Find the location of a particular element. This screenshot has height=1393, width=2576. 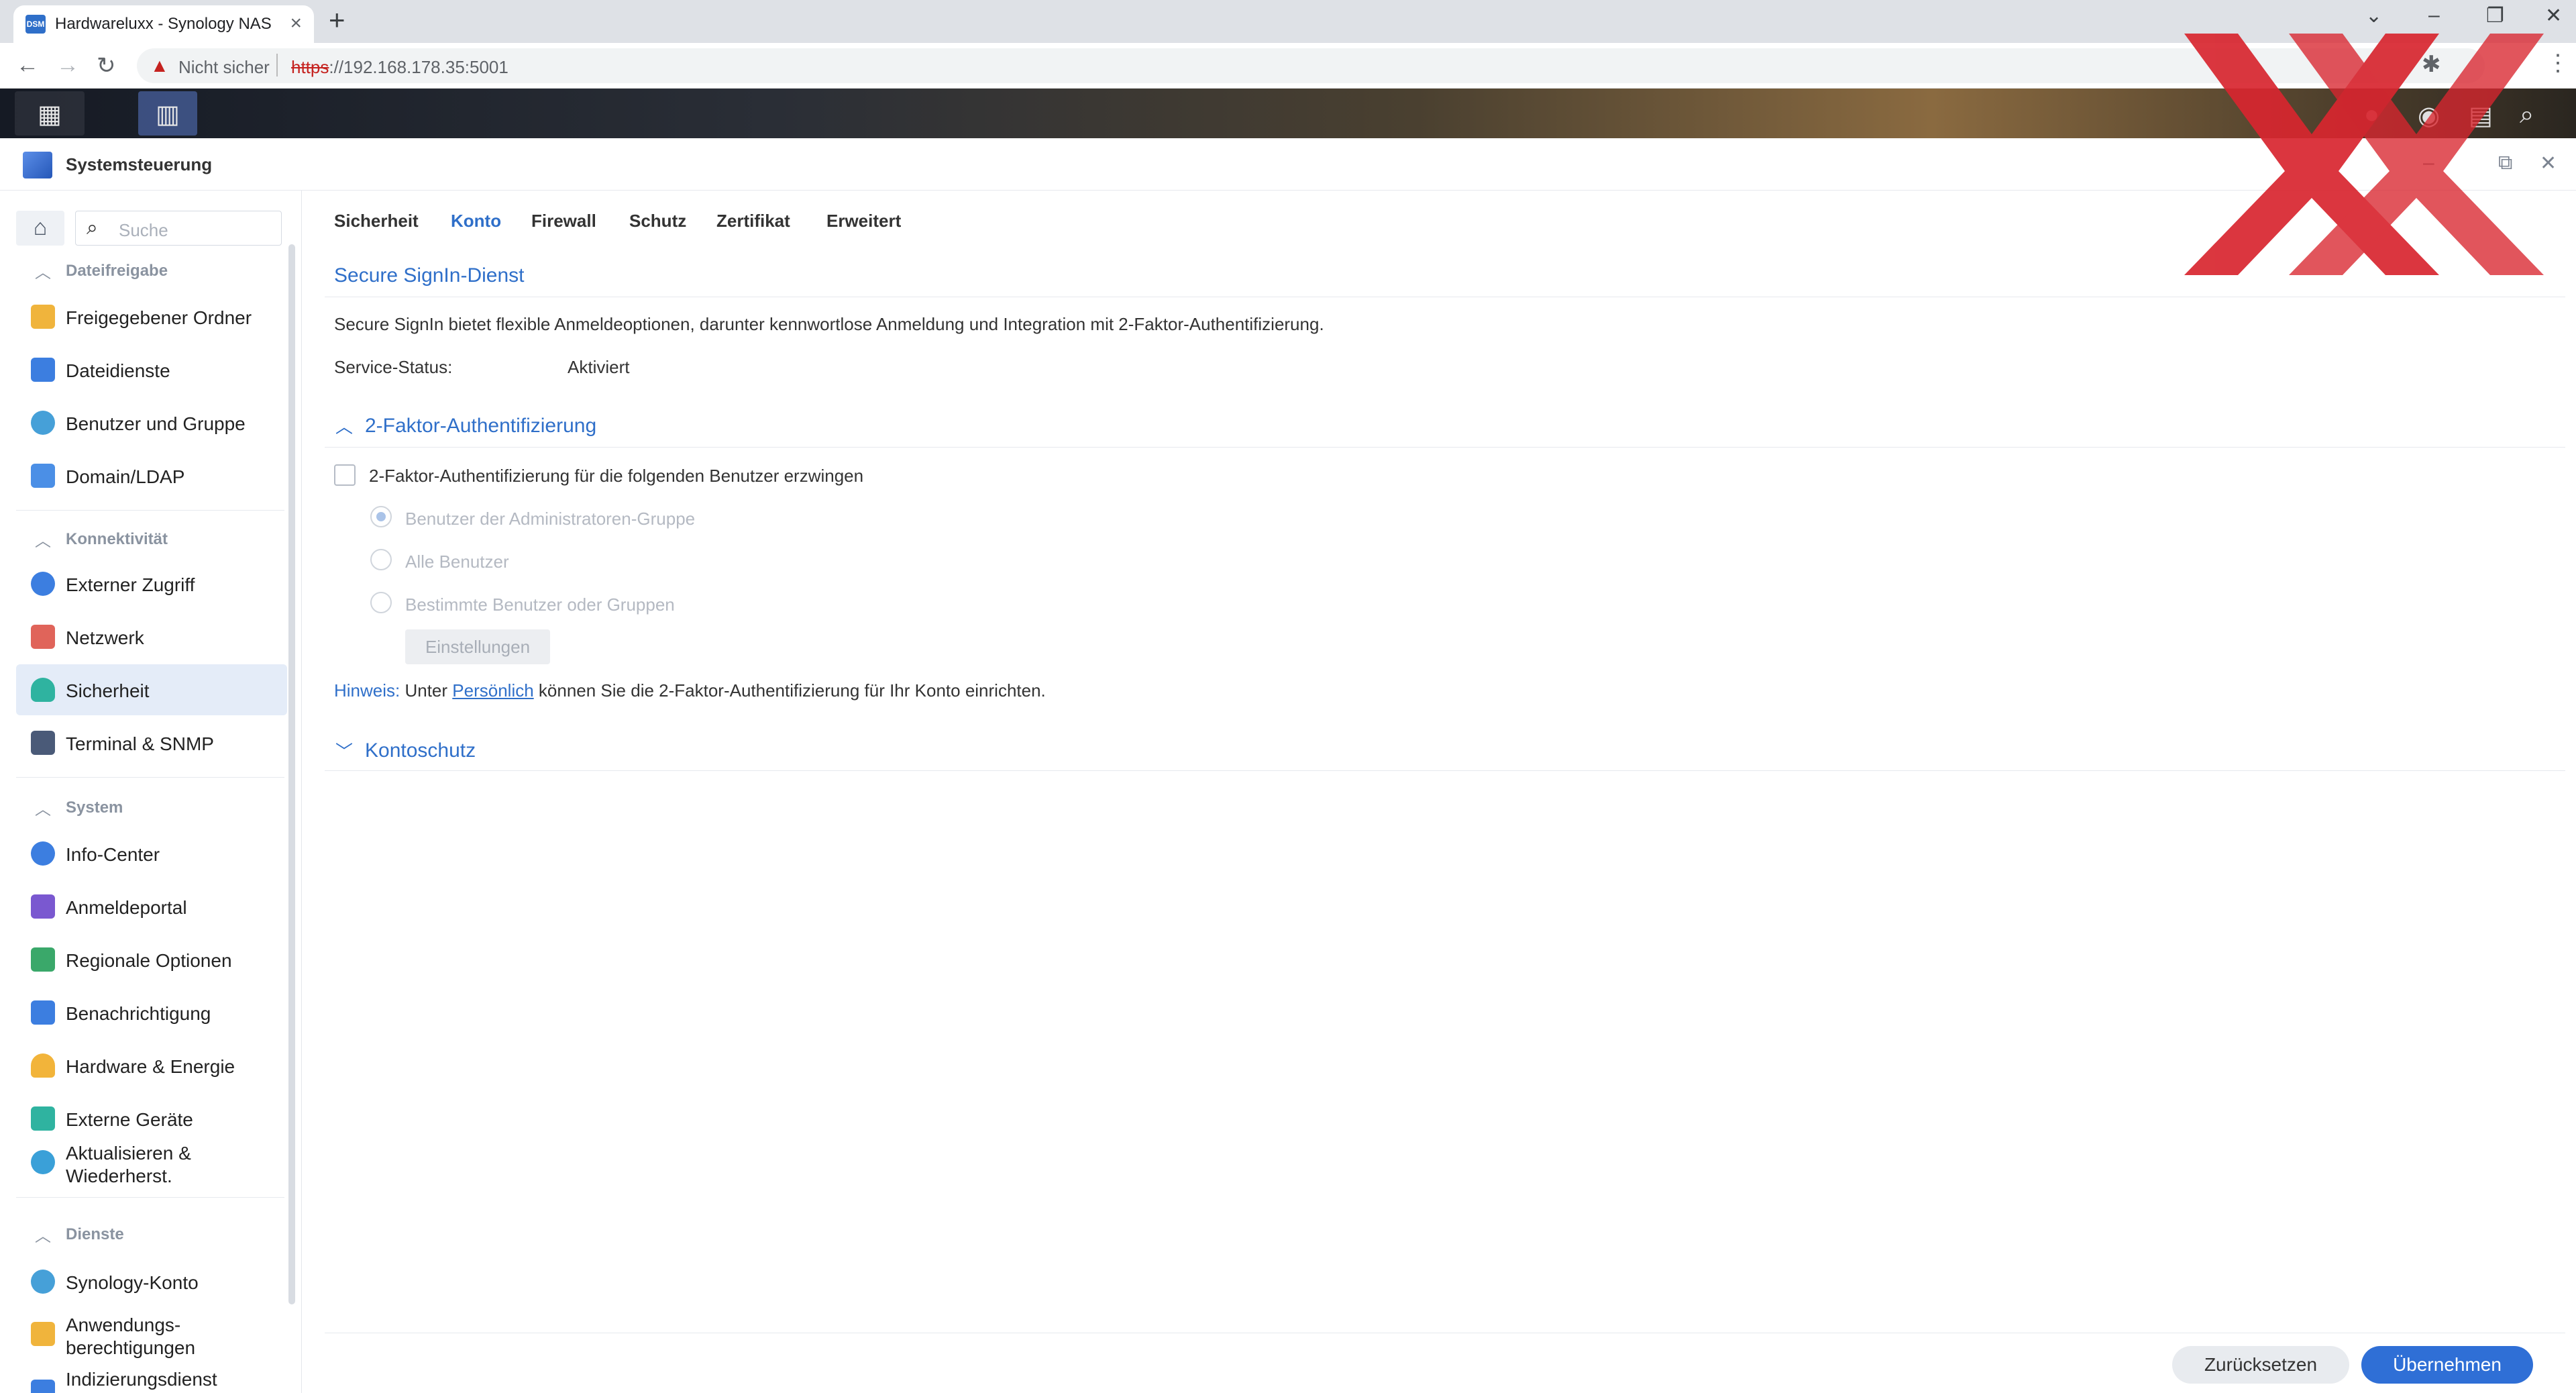

url-separator is located at coordinates (277, 65).